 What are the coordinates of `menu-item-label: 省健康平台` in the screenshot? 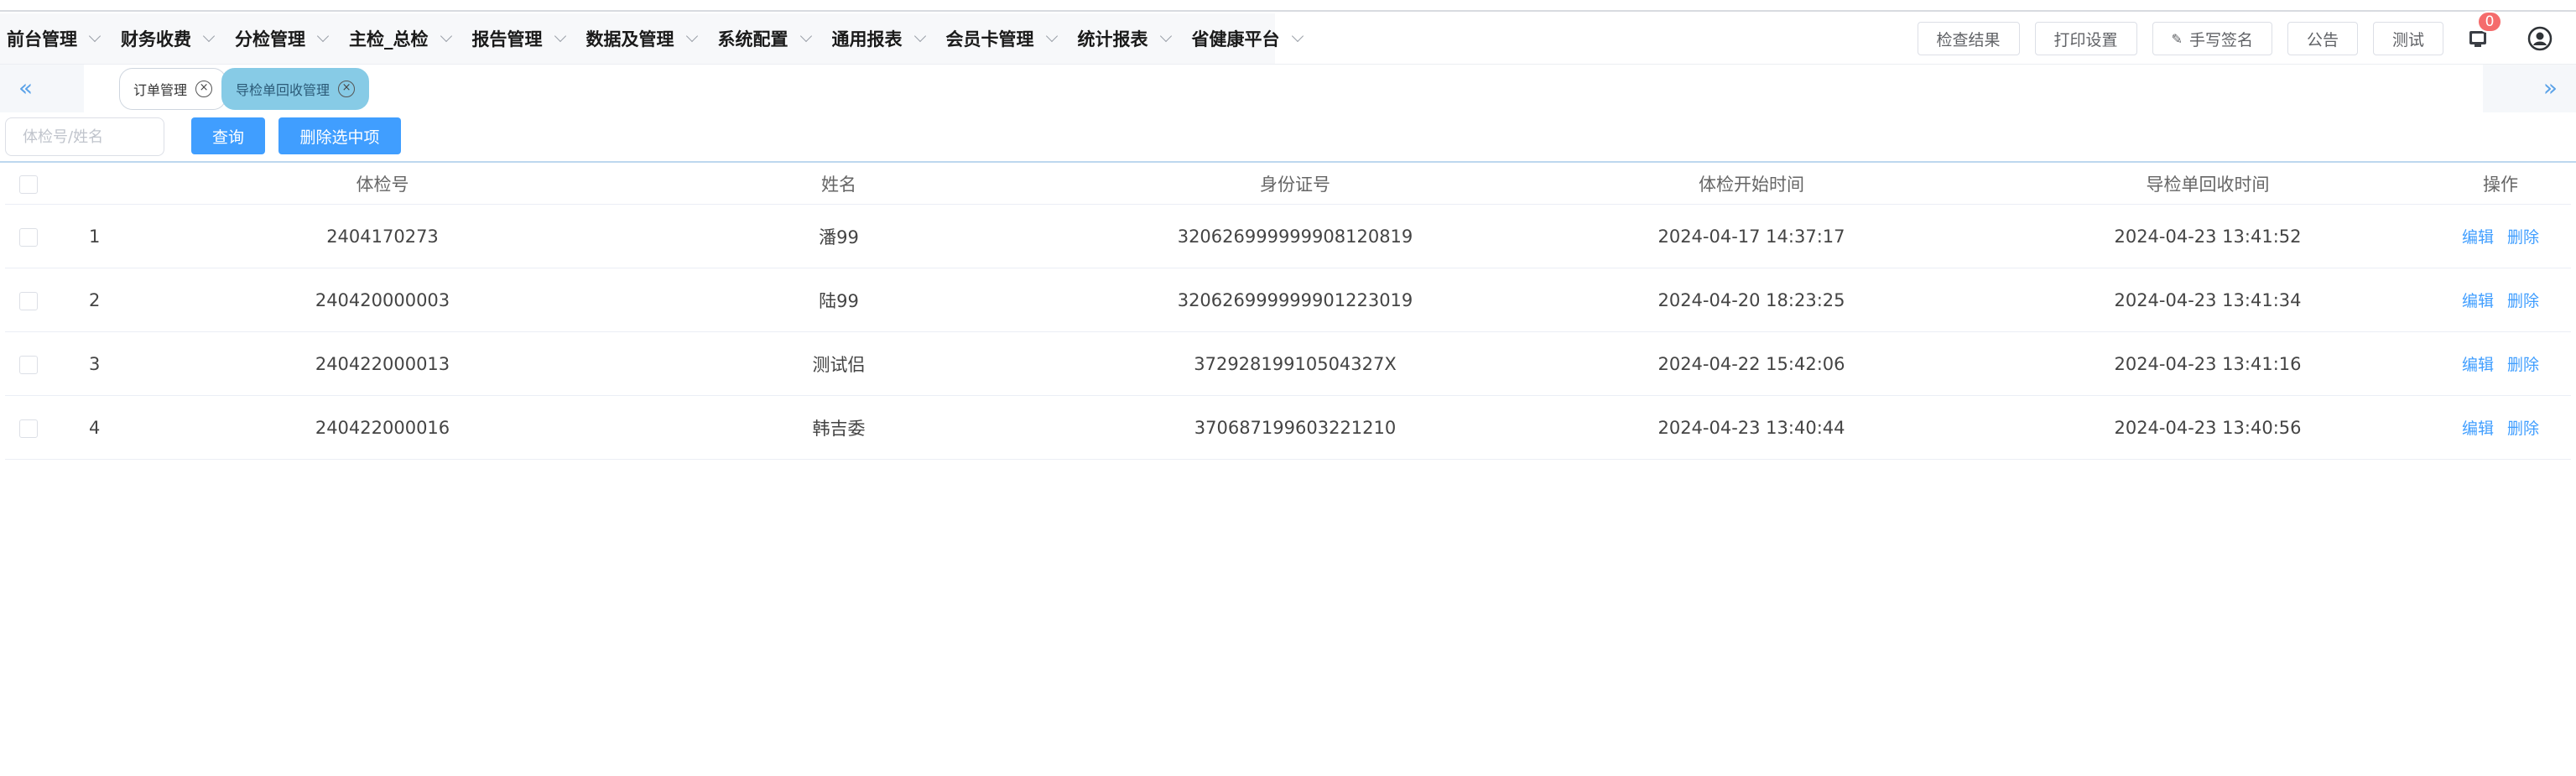 It's located at (1235, 39).